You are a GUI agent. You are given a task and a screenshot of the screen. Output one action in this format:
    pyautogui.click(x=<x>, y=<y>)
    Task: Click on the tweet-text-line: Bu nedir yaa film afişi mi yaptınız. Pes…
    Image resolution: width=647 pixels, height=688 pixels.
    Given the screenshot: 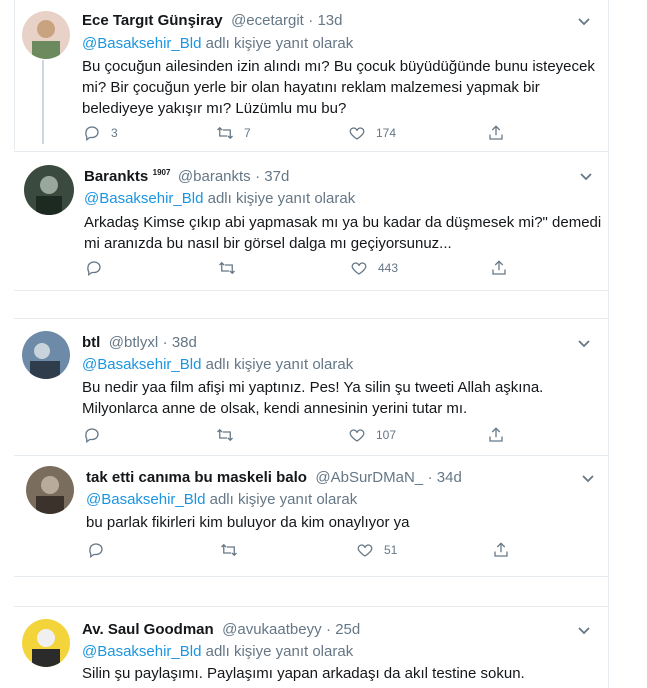 What is the action you would take?
    pyautogui.click(x=313, y=387)
    